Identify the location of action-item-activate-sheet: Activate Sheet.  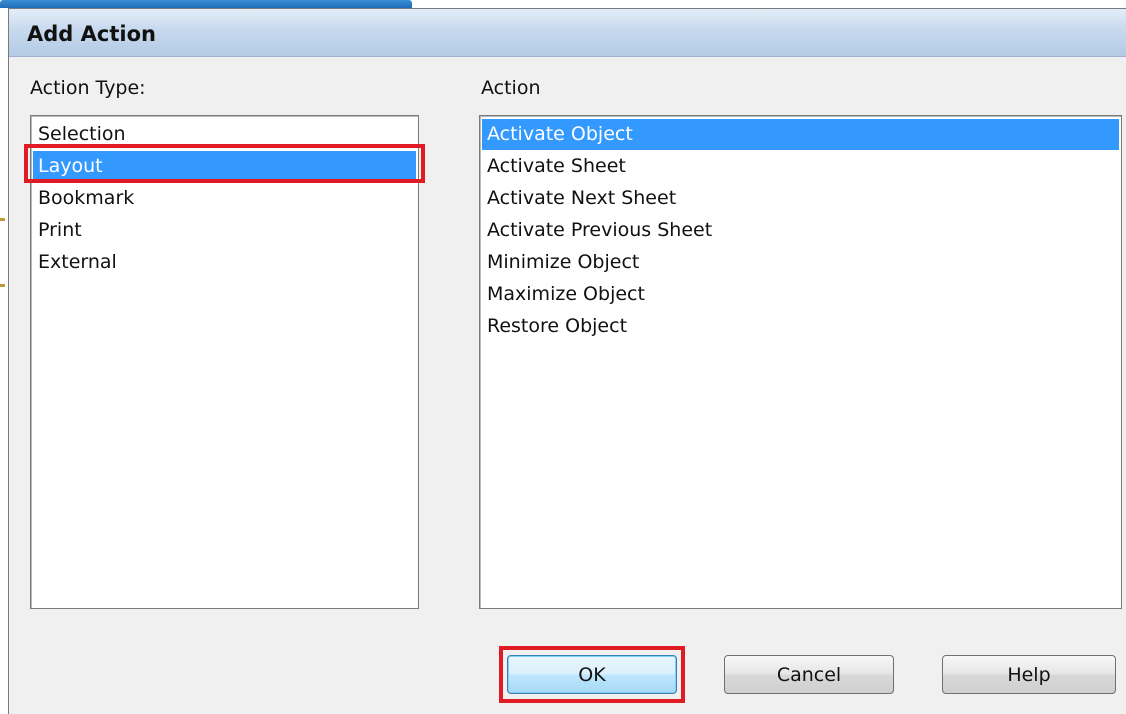
(800, 166).